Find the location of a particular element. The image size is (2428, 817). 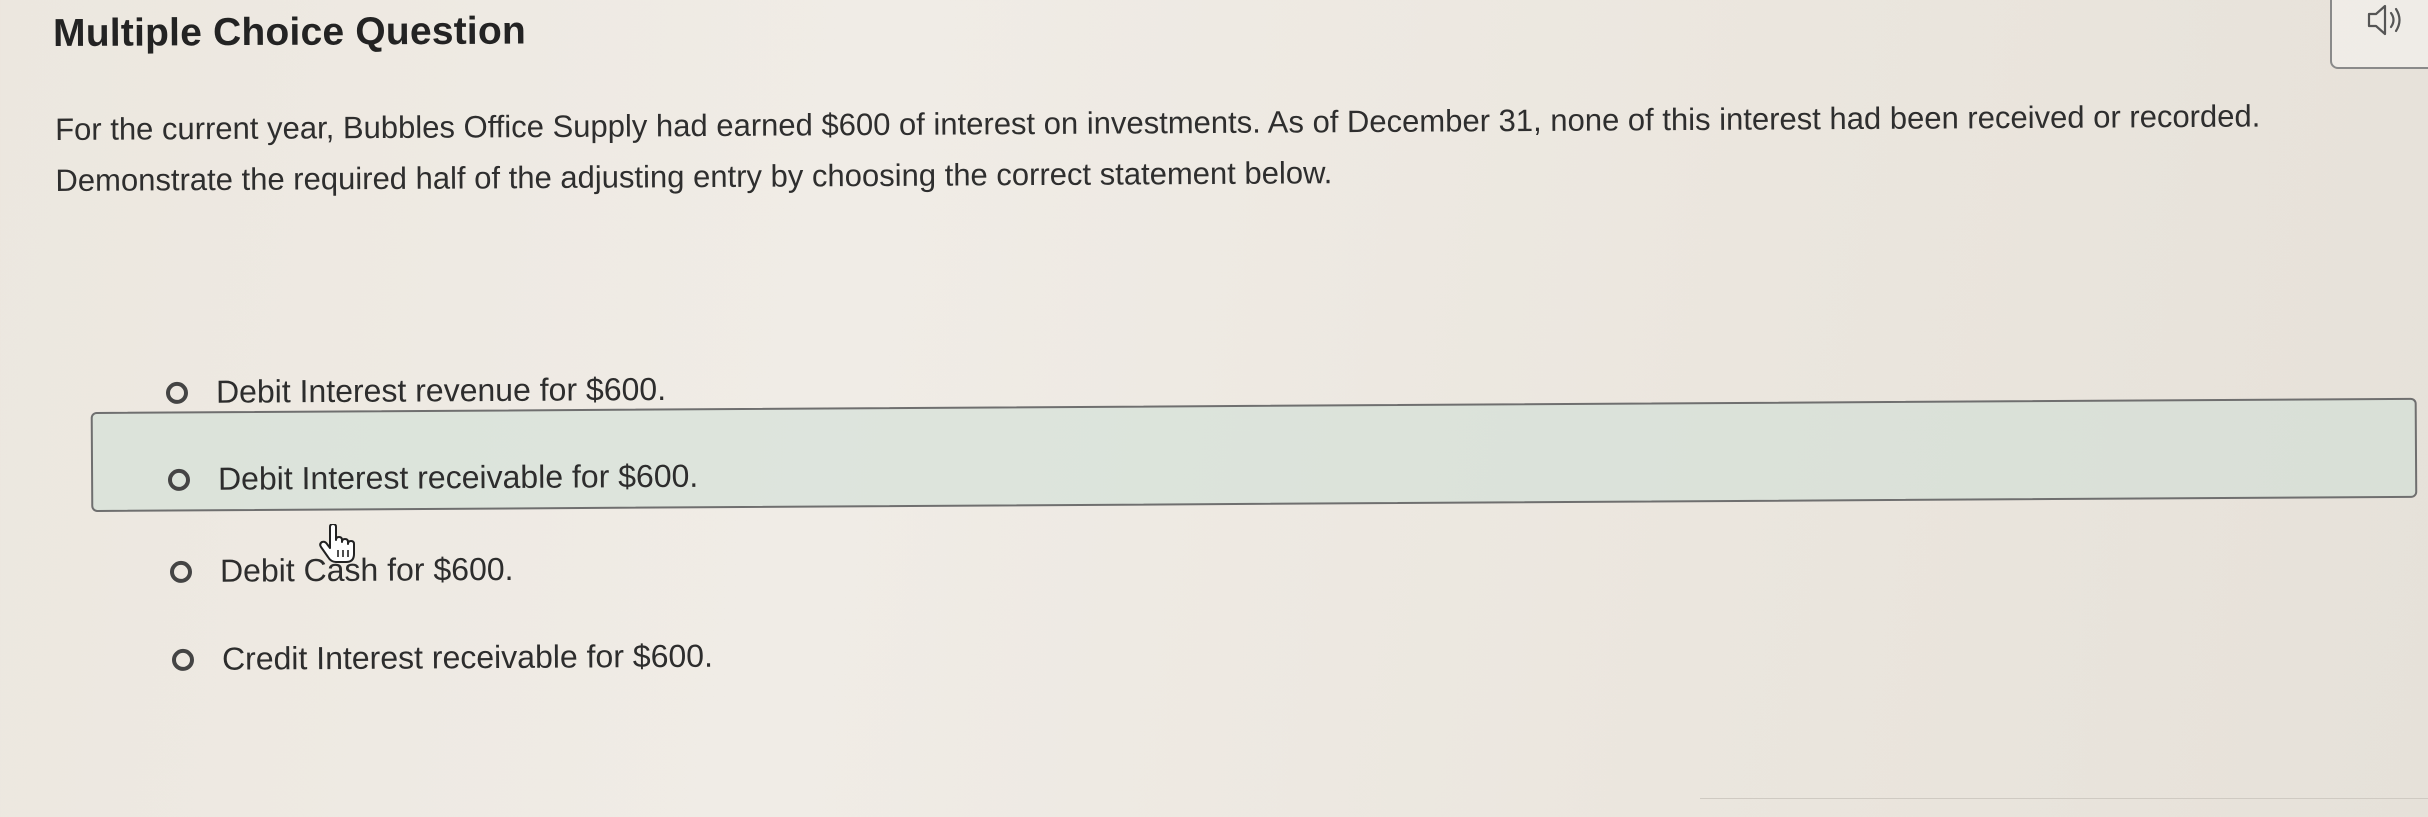

divider is located at coordinates (2064, 798).